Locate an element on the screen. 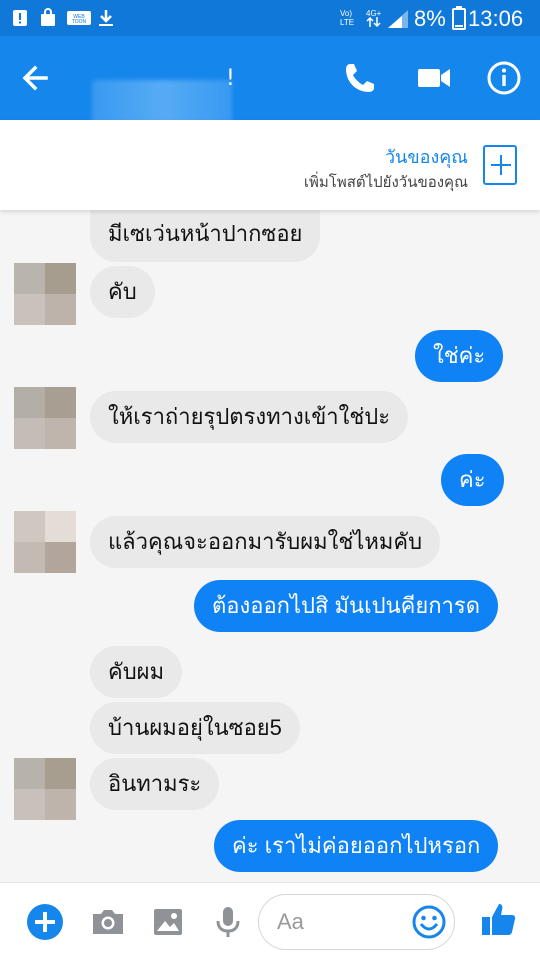  webtoon-icon: WEB TOON is located at coordinates (79, 18).